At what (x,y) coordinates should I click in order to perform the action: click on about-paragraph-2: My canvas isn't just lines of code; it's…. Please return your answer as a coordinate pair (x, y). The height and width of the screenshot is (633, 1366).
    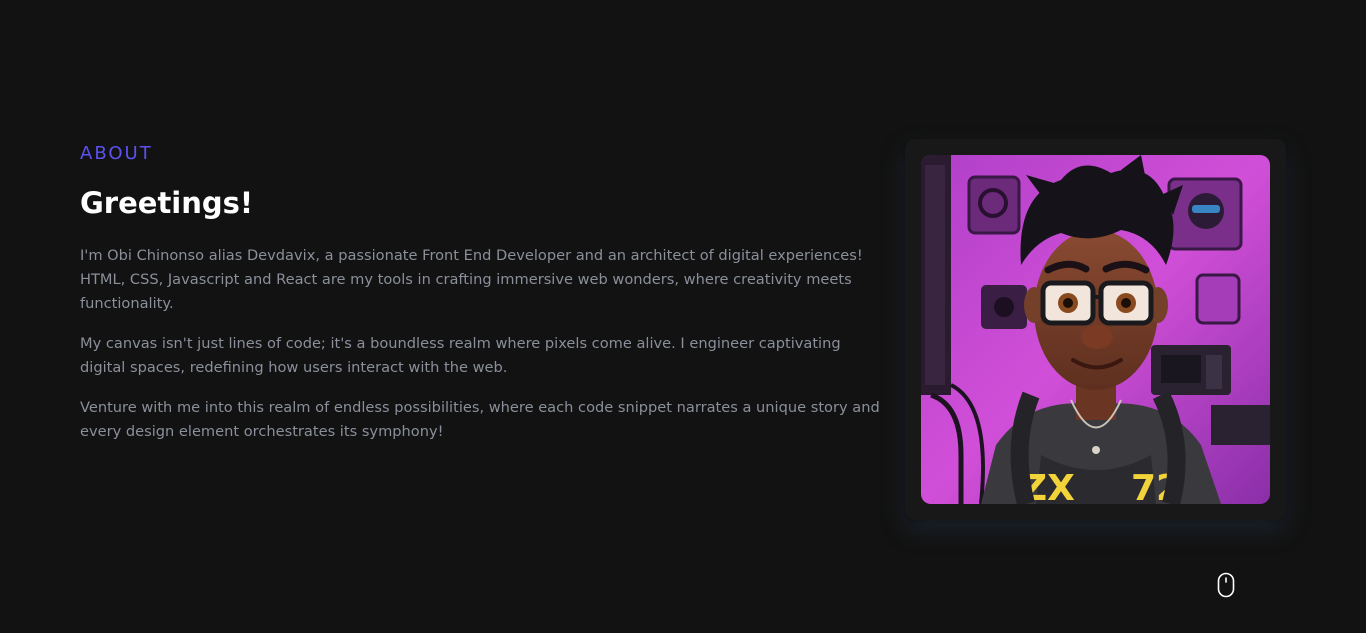
    Looking at the image, I should click on (460, 355).